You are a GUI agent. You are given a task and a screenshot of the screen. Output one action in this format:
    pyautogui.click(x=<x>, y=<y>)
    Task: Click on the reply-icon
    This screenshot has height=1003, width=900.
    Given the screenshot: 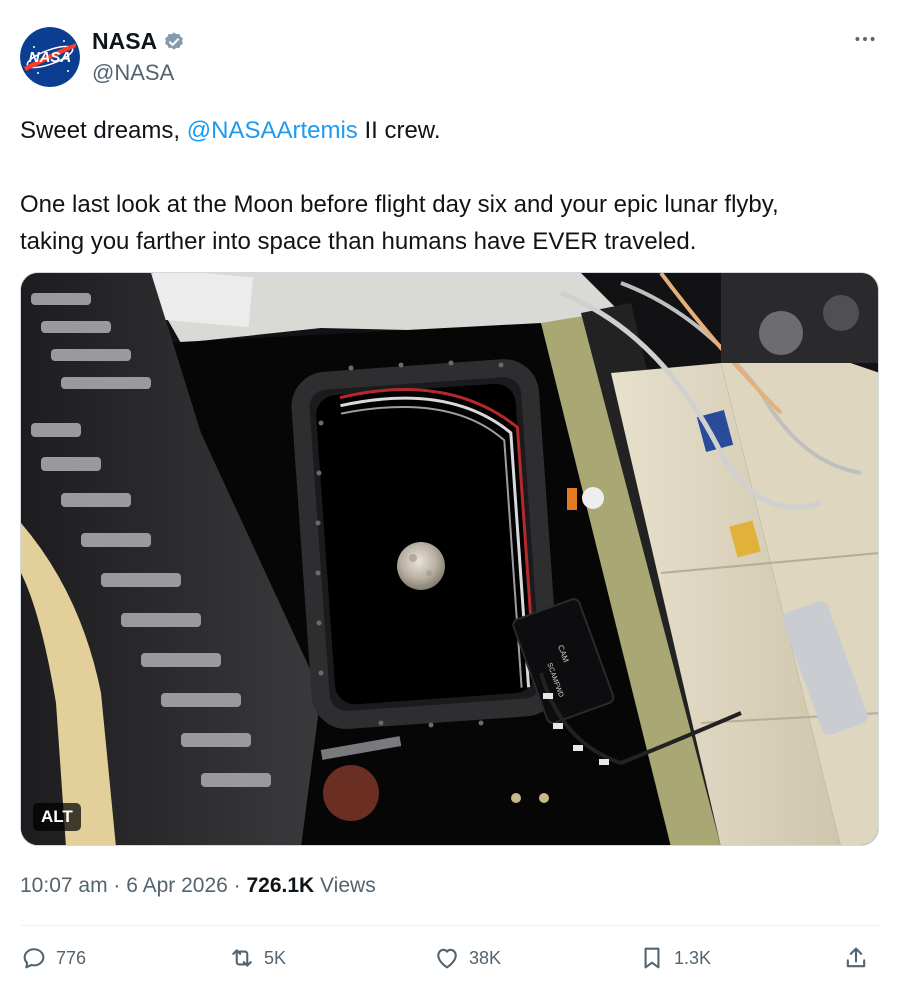 What is the action you would take?
    pyautogui.click(x=34, y=958)
    